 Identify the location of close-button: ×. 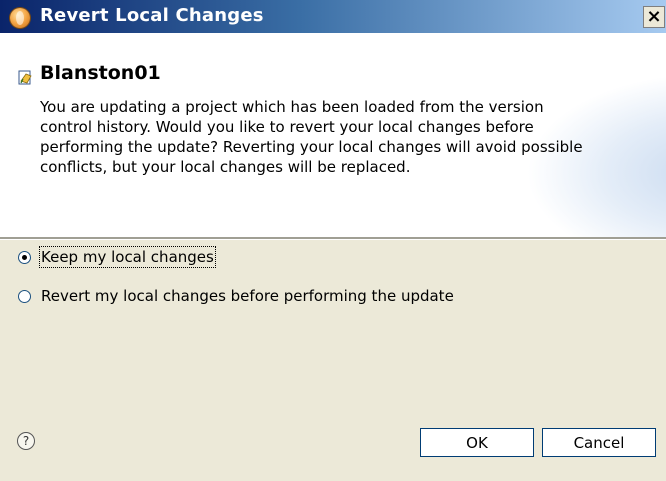
(654, 17).